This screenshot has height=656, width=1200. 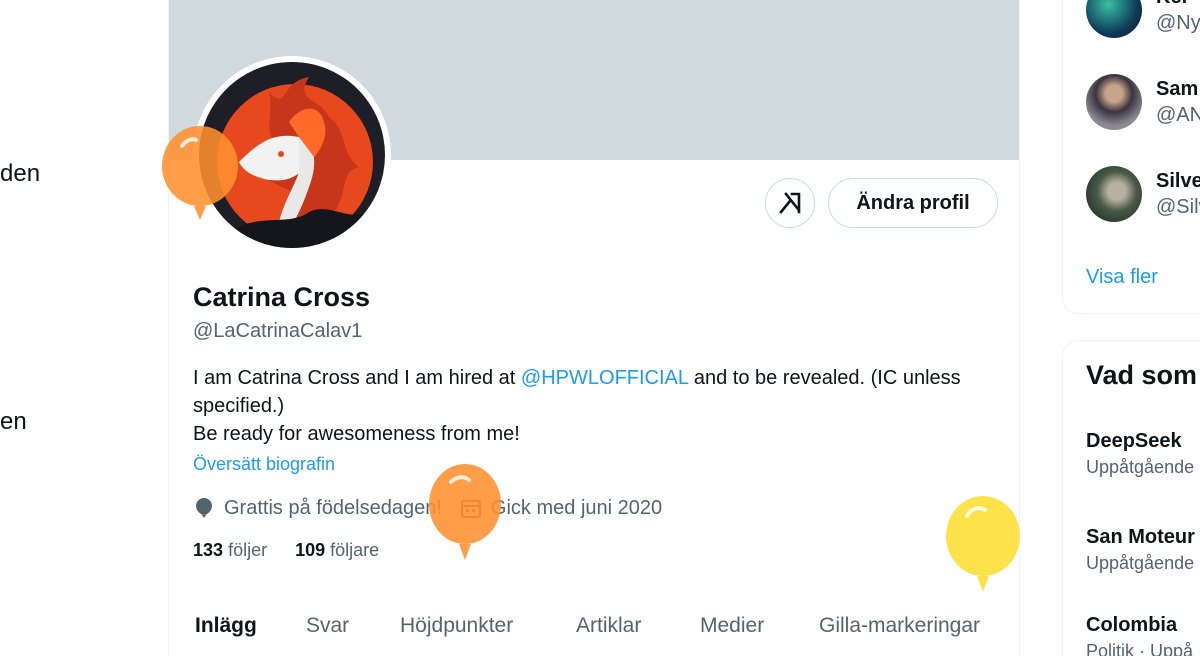 I want to click on follow-stats: 133 följer 109 följare, so click(x=300, y=550).